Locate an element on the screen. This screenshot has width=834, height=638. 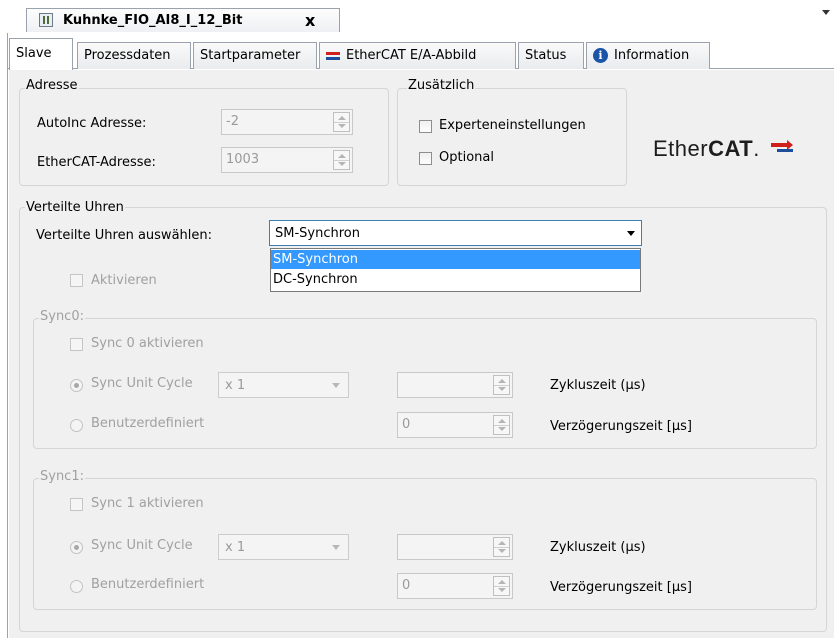
verteilte-uhren-selected-value: SM-Synchron is located at coordinates (317, 233).